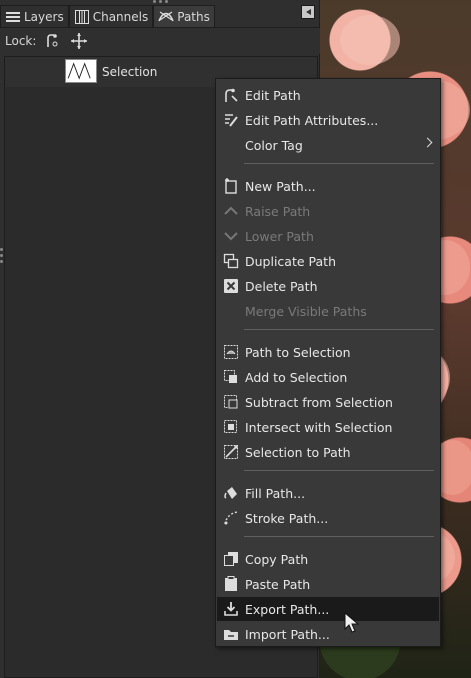 The width and height of the screenshot is (471, 678). Describe the element at coordinates (44, 16) in the screenshot. I see `tab-label: Layers` at that location.